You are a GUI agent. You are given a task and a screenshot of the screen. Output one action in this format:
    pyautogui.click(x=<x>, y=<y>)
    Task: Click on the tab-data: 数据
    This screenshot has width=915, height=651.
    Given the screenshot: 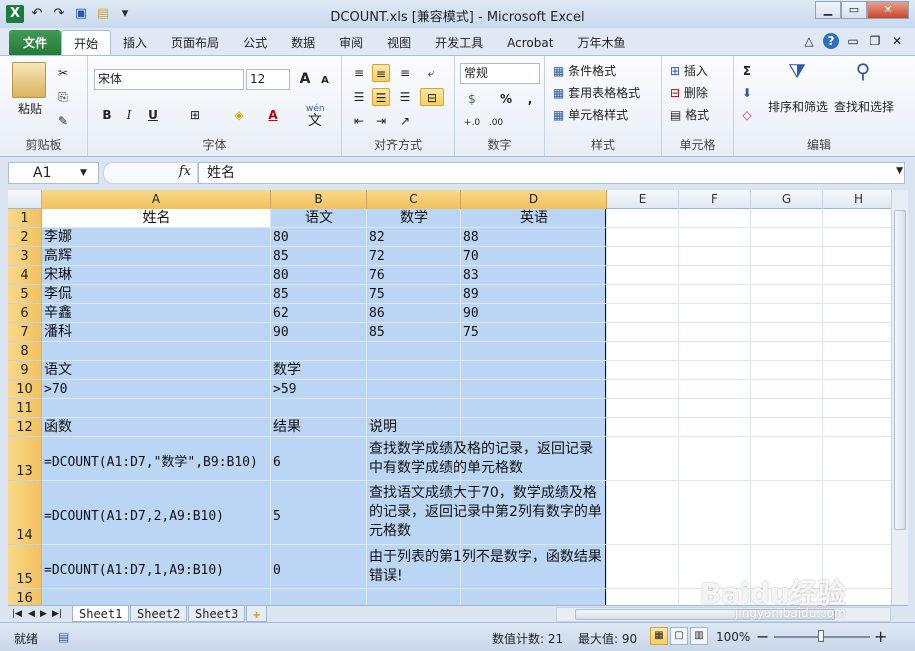 What is the action you would take?
    pyautogui.click(x=303, y=43)
    